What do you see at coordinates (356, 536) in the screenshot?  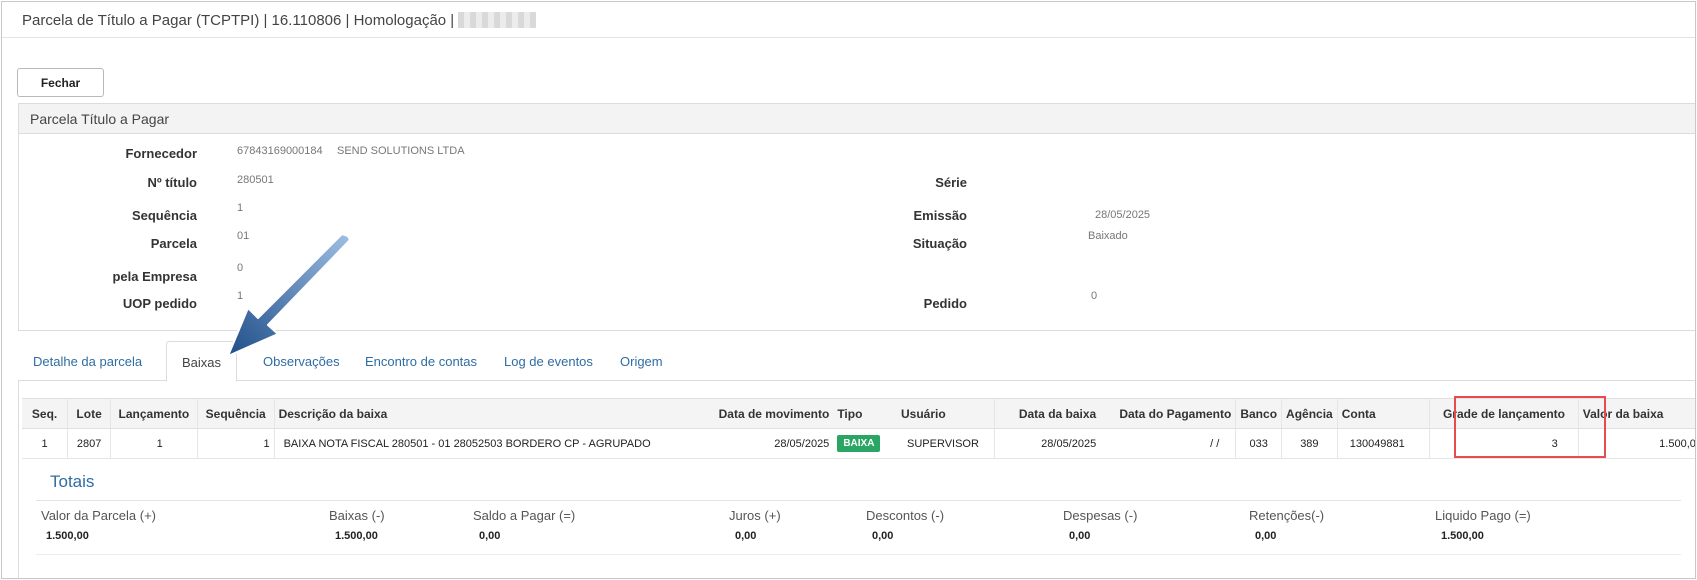 I see `total-value-baixas: 1.500,00` at bounding box center [356, 536].